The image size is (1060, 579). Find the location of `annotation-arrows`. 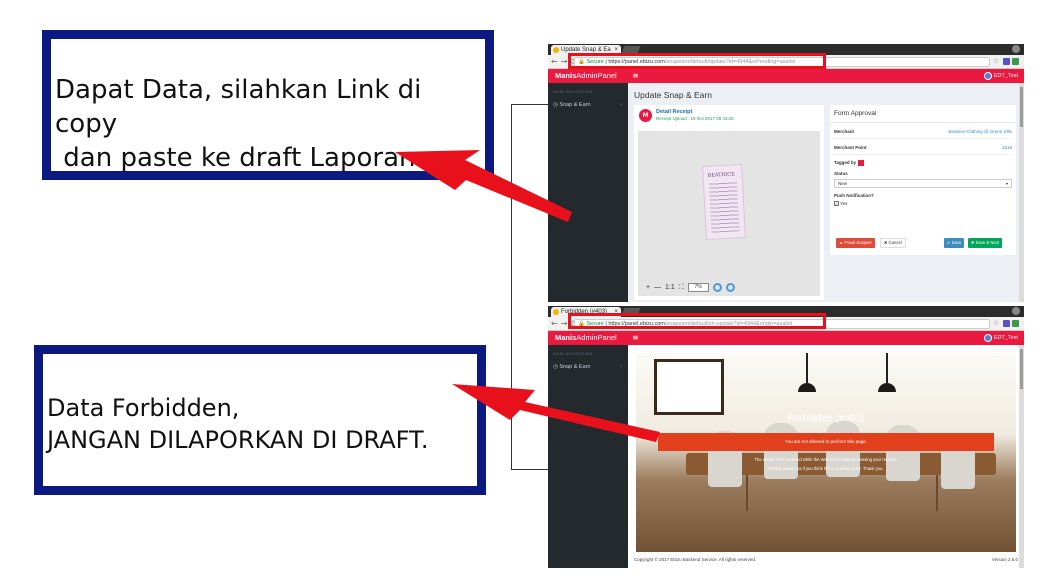

annotation-arrows is located at coordinates (527, 296).